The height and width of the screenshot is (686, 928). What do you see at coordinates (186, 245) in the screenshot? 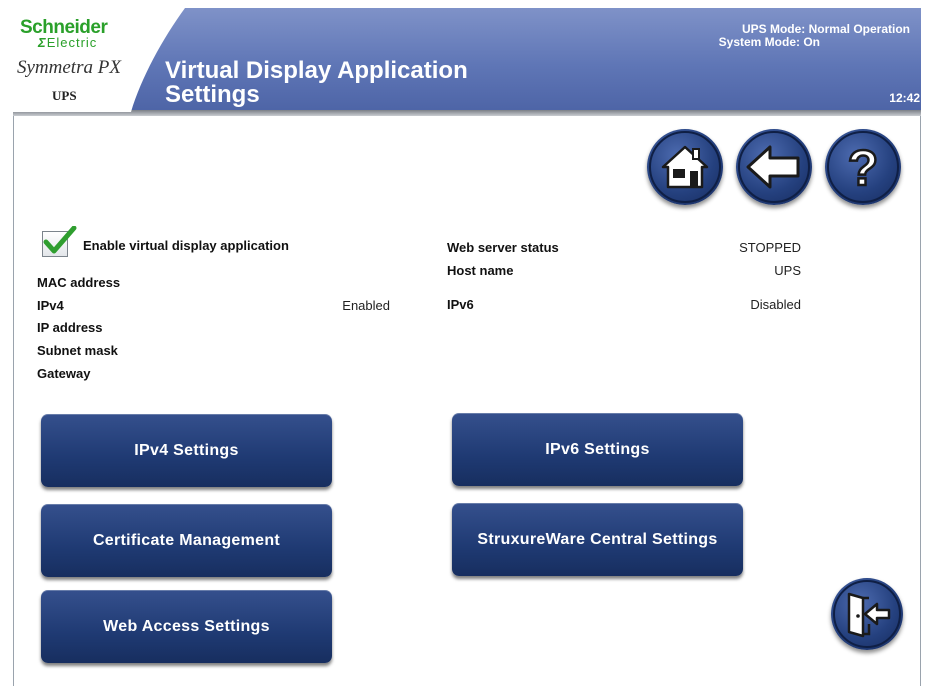
I see `enable-checkbox-label: Enable virtual display application` at bounding box center [186, 245].